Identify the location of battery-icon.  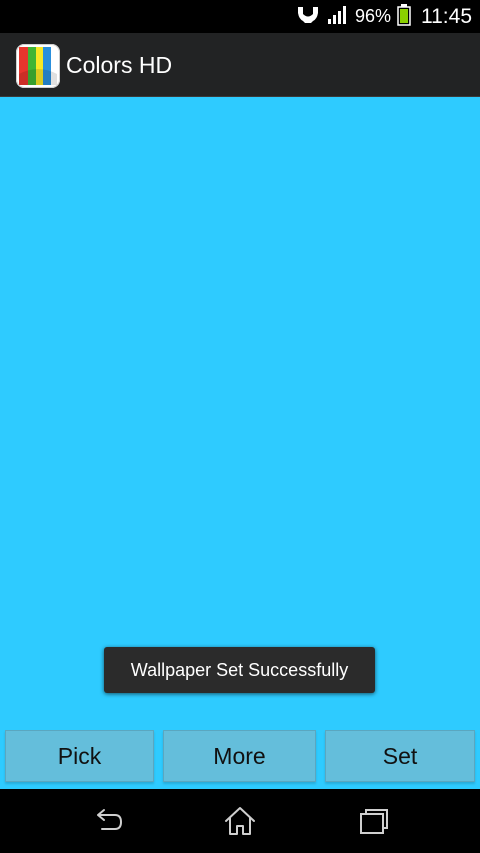
(404, 16).